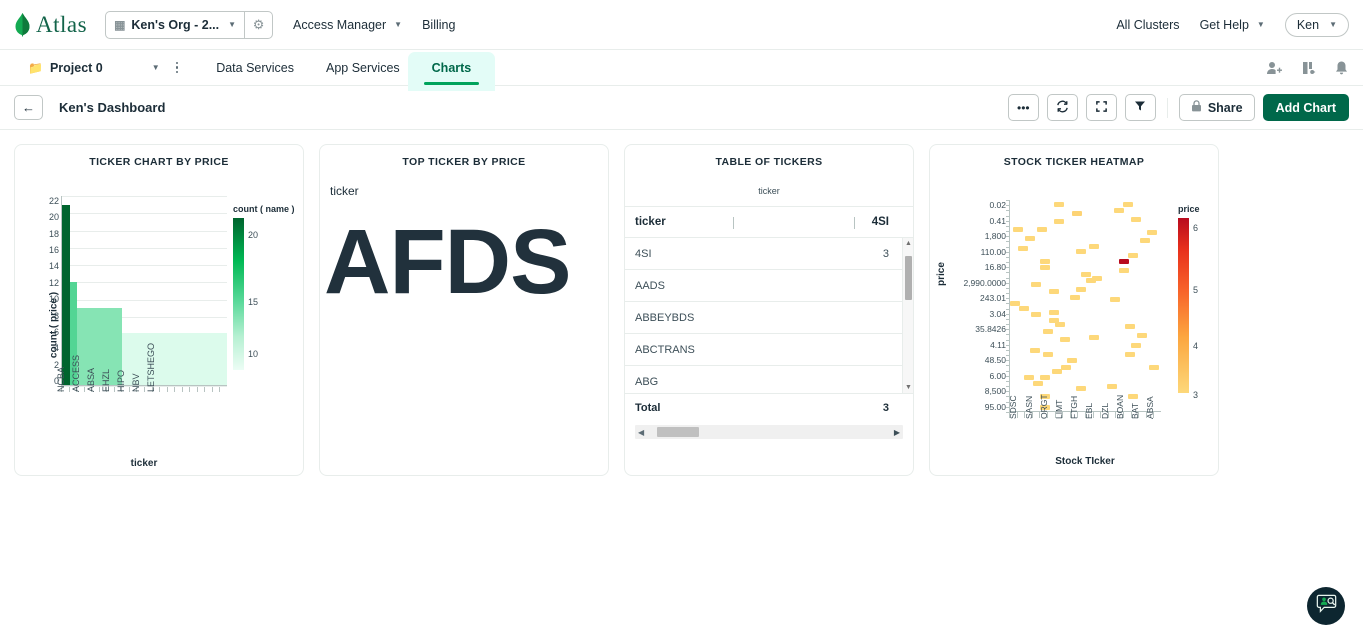  What do you see at coordinates (897, 432) in the screenshot?
I see `scroll-right-arrow-icon: ▶` at bounding box center [897, 432].